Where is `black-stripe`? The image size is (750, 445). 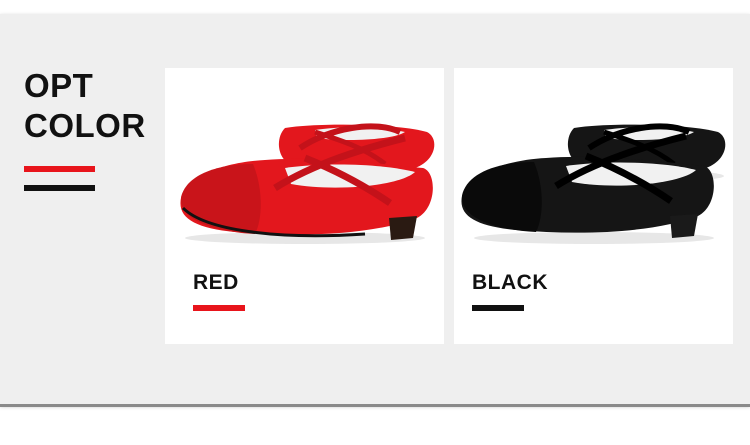 black-stripe is located at coordinates (59, 188).